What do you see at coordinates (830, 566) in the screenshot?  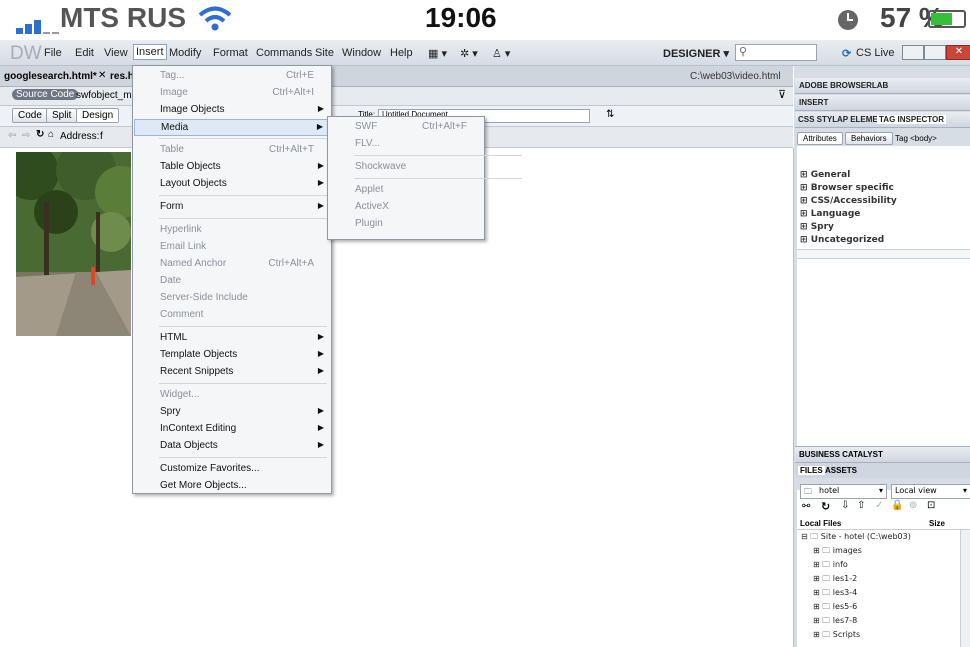 I see `folder-info: ⊞ 🗀 info` at bounding box center [830, 566].